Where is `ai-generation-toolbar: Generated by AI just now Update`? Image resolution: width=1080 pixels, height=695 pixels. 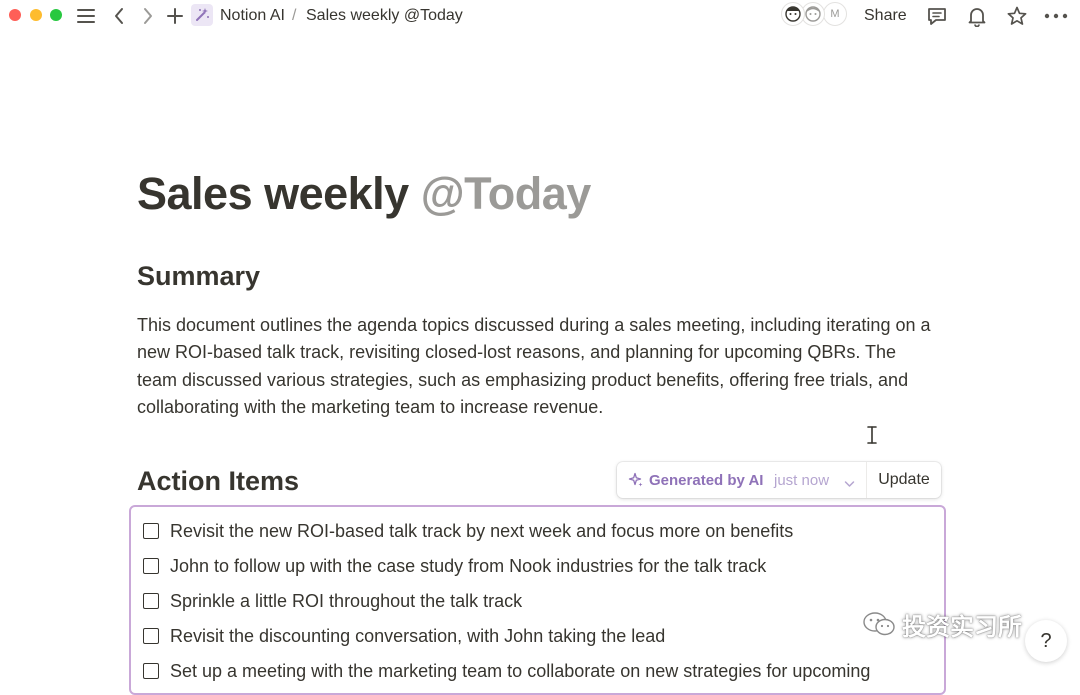 ai-generation-toolbar: Generated by AI just now Update is located at coordinates (779, 480).